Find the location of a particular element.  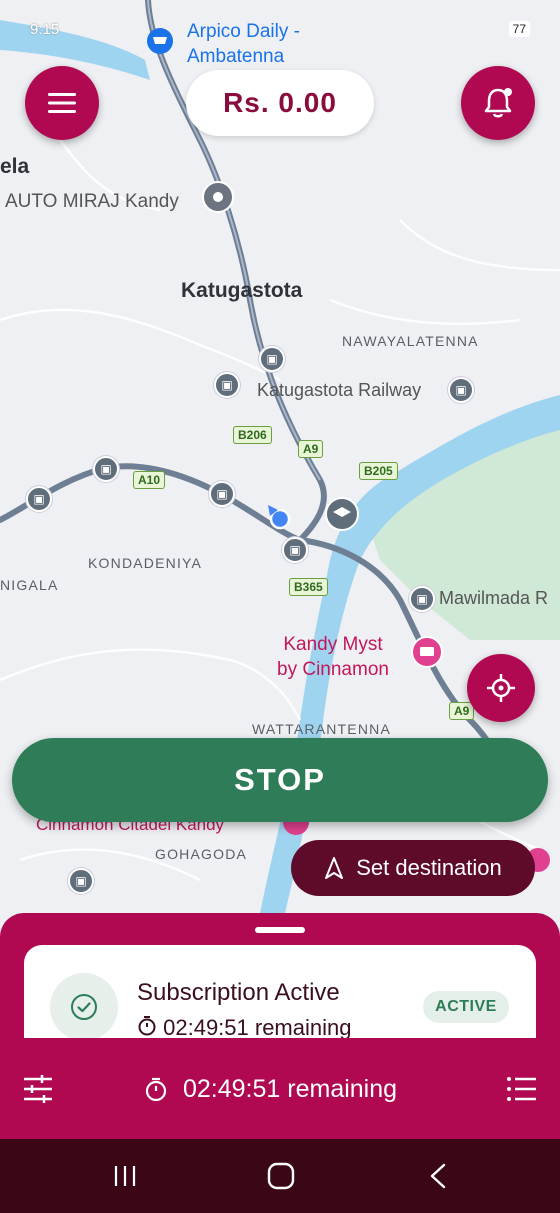

bottom-timer-text: 02:49:51 remaining is located at coordinates (290, 1089).